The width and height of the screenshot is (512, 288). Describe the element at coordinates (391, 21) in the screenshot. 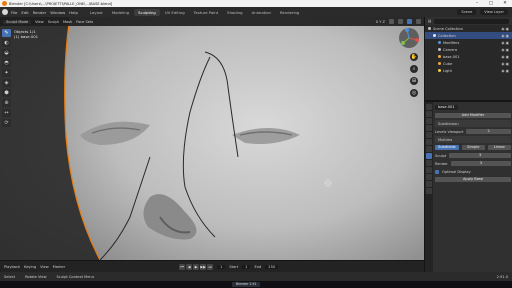

I see `overlay-icon` at that location.